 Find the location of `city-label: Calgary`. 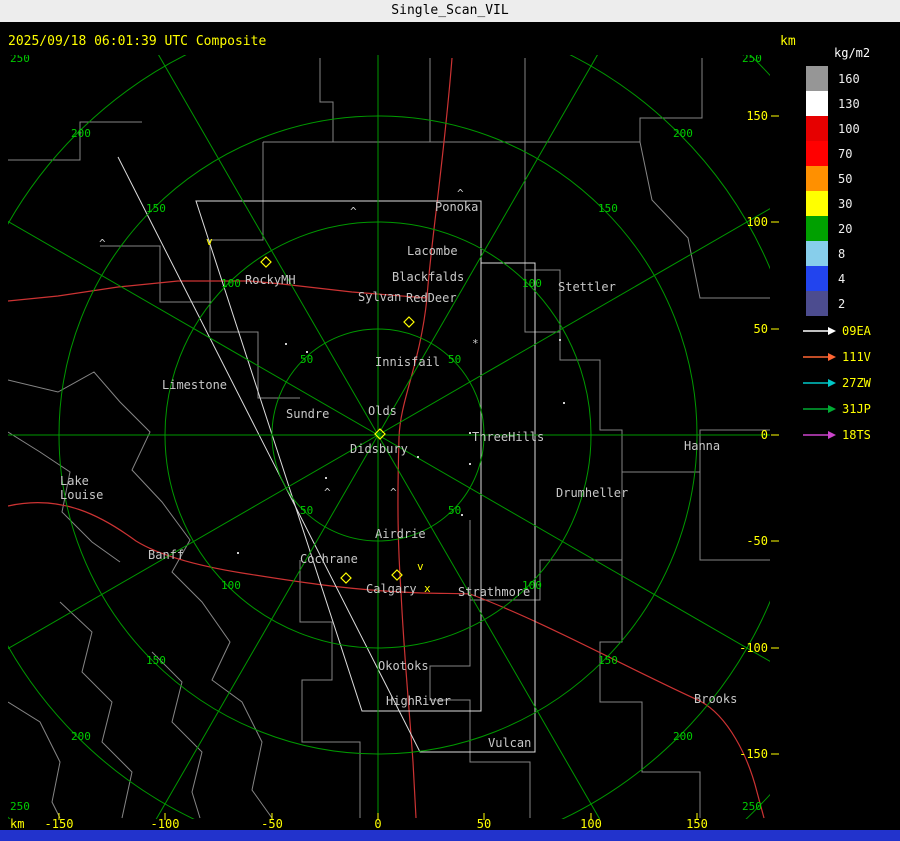

city-label: Calgary is located at coordinates (391, 589).